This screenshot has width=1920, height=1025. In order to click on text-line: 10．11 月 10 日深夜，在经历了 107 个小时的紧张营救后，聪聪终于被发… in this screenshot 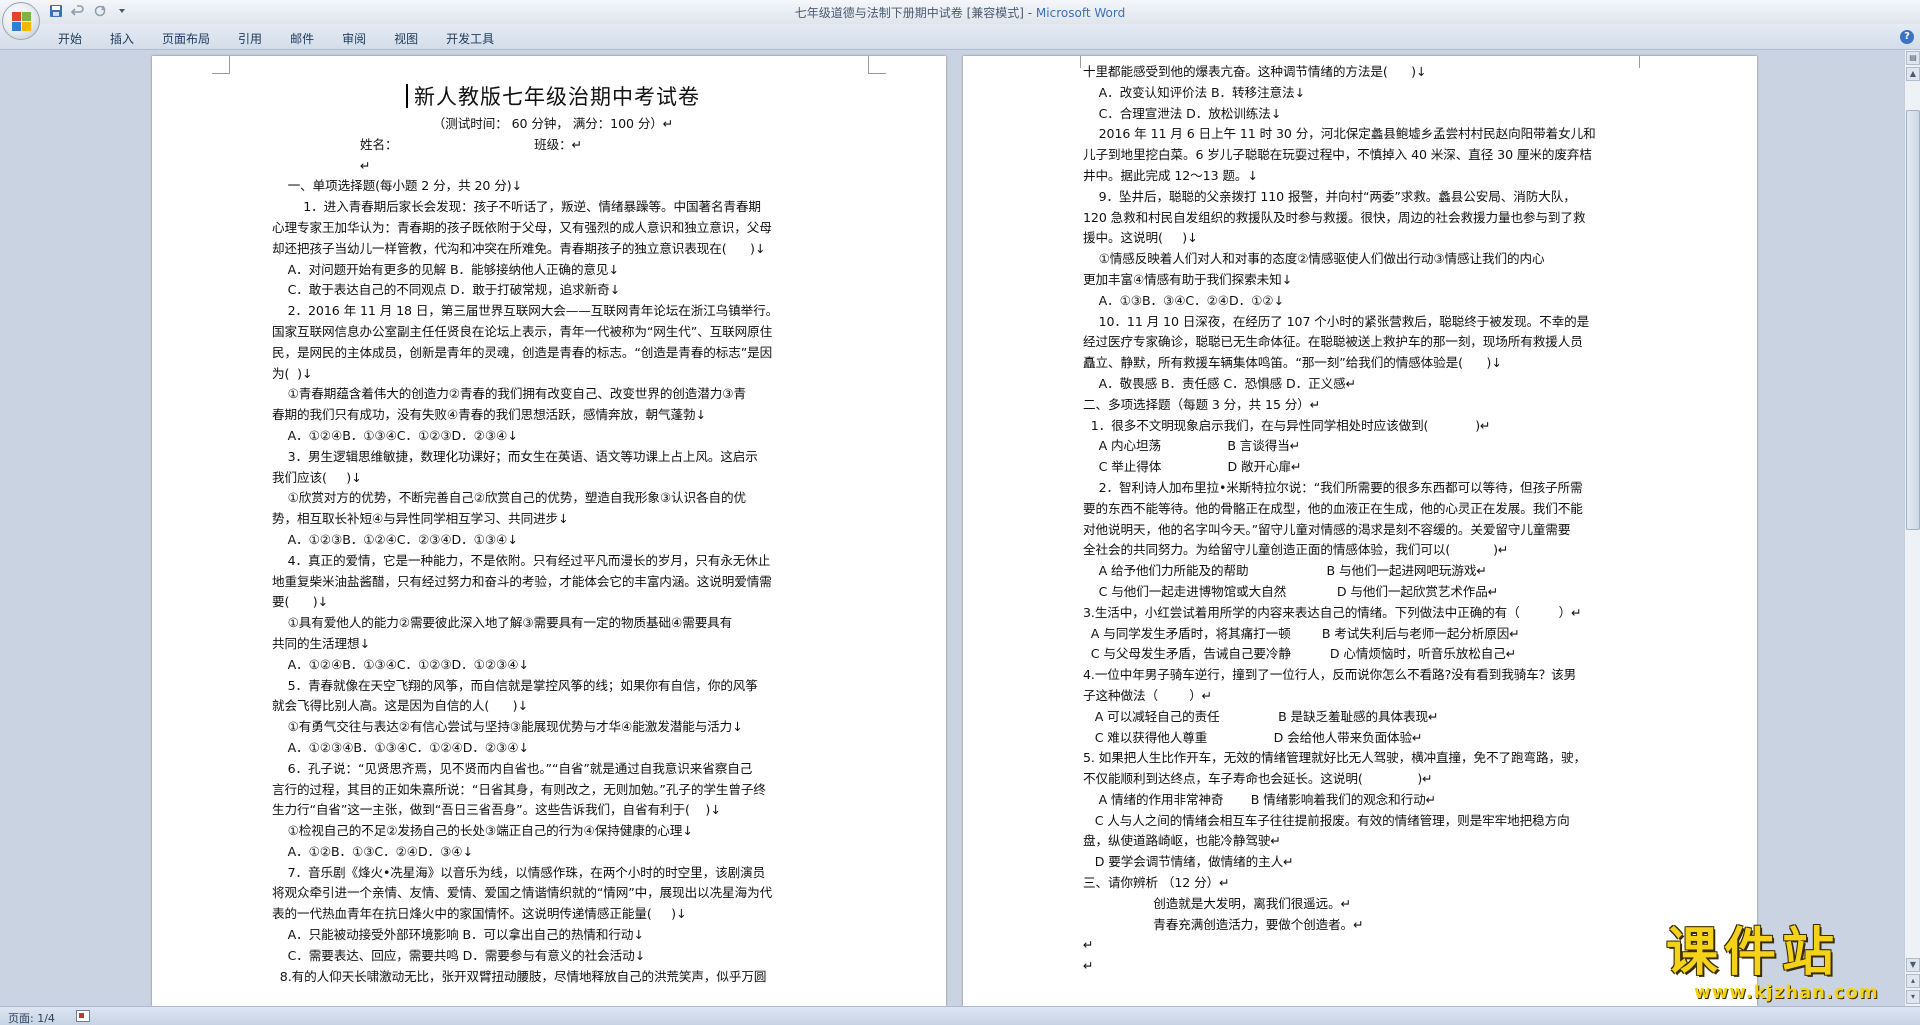, I will do `click(1362, 322)`.